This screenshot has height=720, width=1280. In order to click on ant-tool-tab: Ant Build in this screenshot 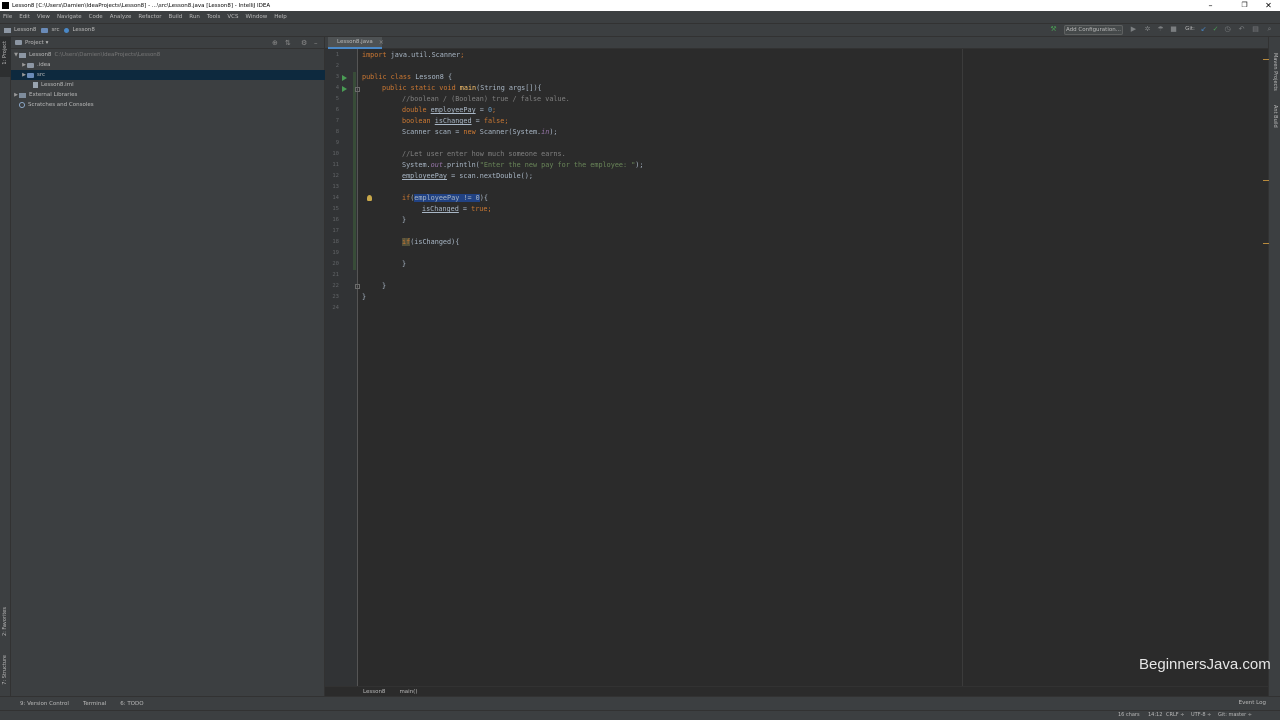, I will do `click(1275, 116)`.